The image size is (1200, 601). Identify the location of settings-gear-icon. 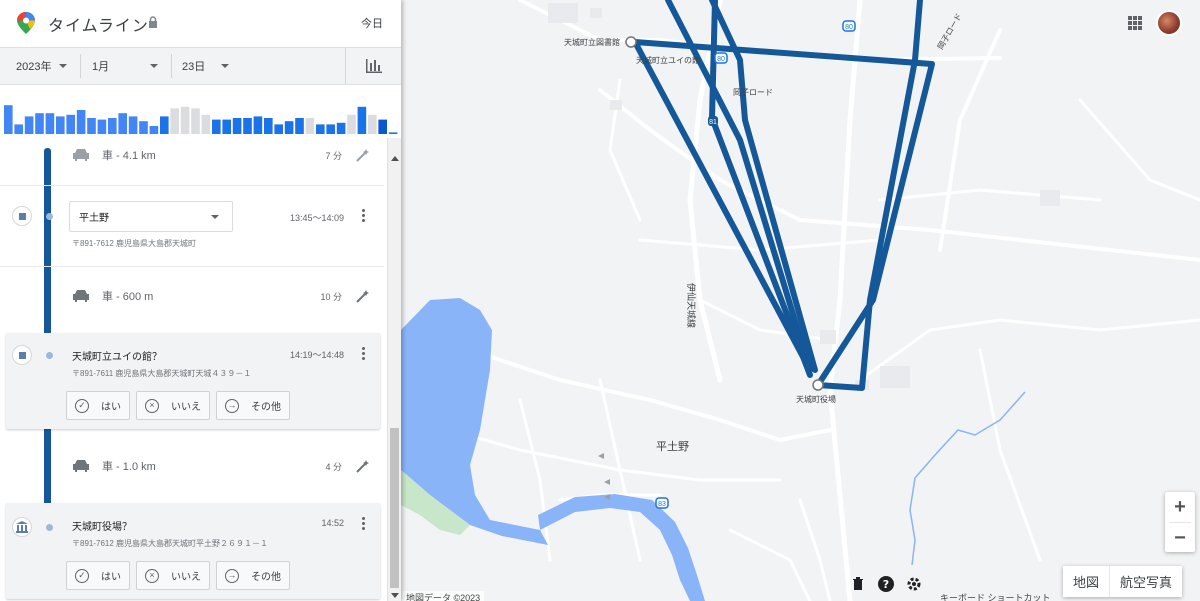
(914, 584).